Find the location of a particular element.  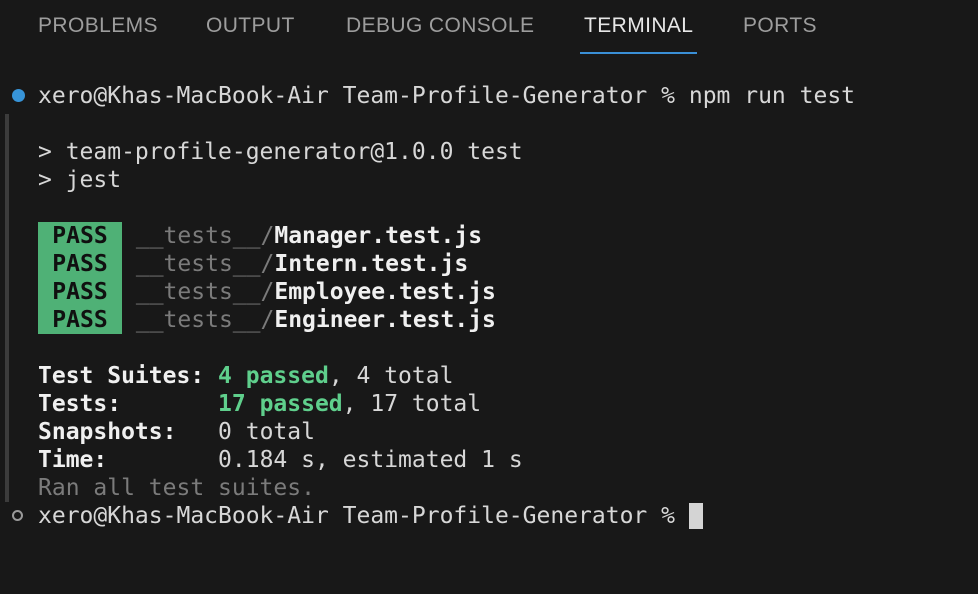

tests-passed: 17 passed is located at coordinates (280, 404).